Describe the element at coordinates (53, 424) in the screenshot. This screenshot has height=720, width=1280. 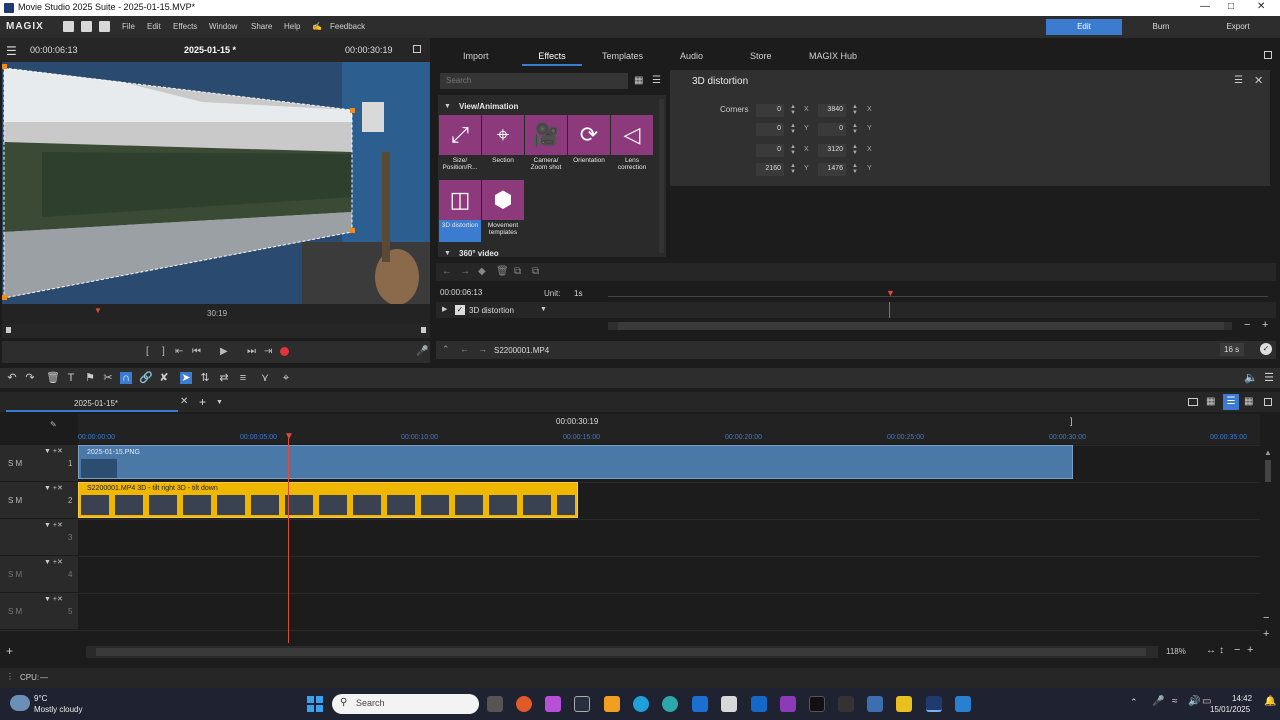
I see `zoom-tool-icon: ✎` at that location.